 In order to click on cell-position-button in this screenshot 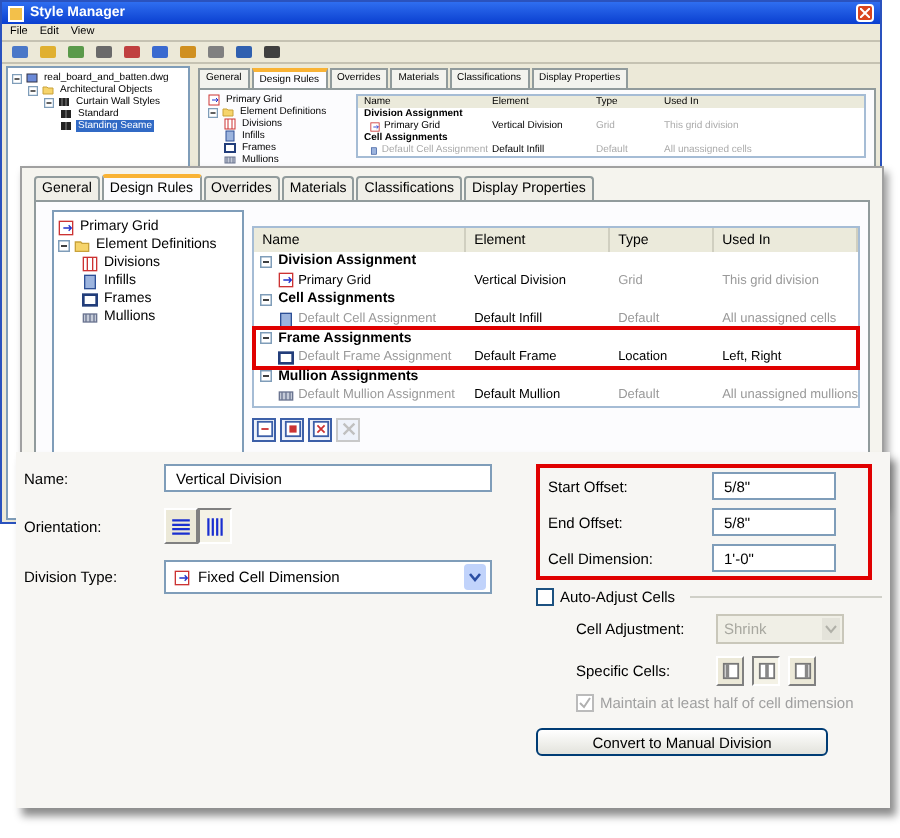, I will do `click(766, 671)`.